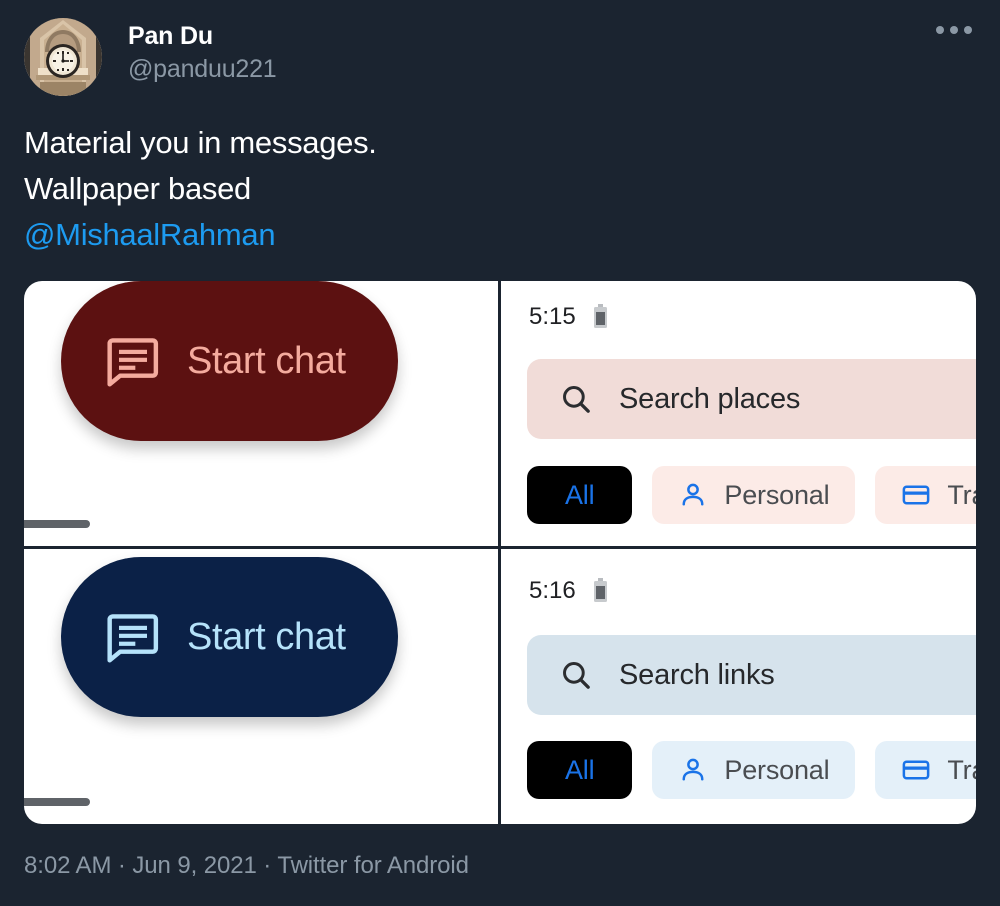  What do you see at coordinates (373, 865) in the screenshot?
I see `tweet-source: Twitter for Android` at bounding box center [373, 865].